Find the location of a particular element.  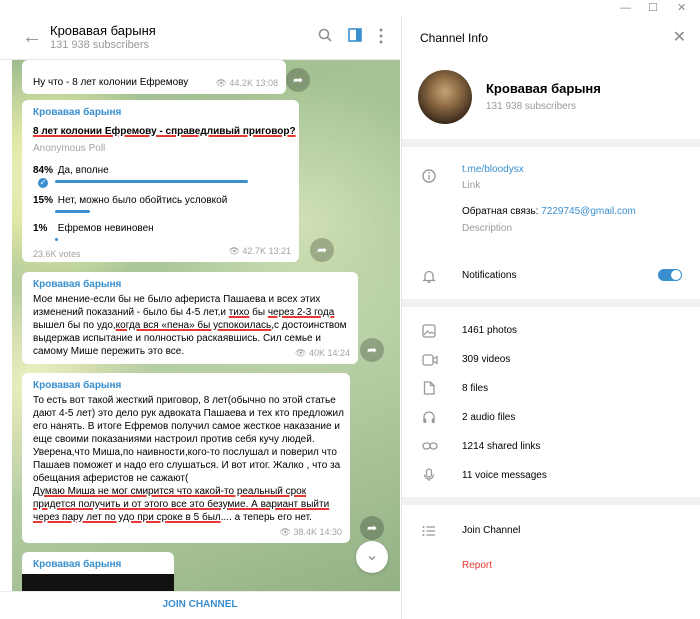

notifications-toggle is located at coordinates (670, 275).